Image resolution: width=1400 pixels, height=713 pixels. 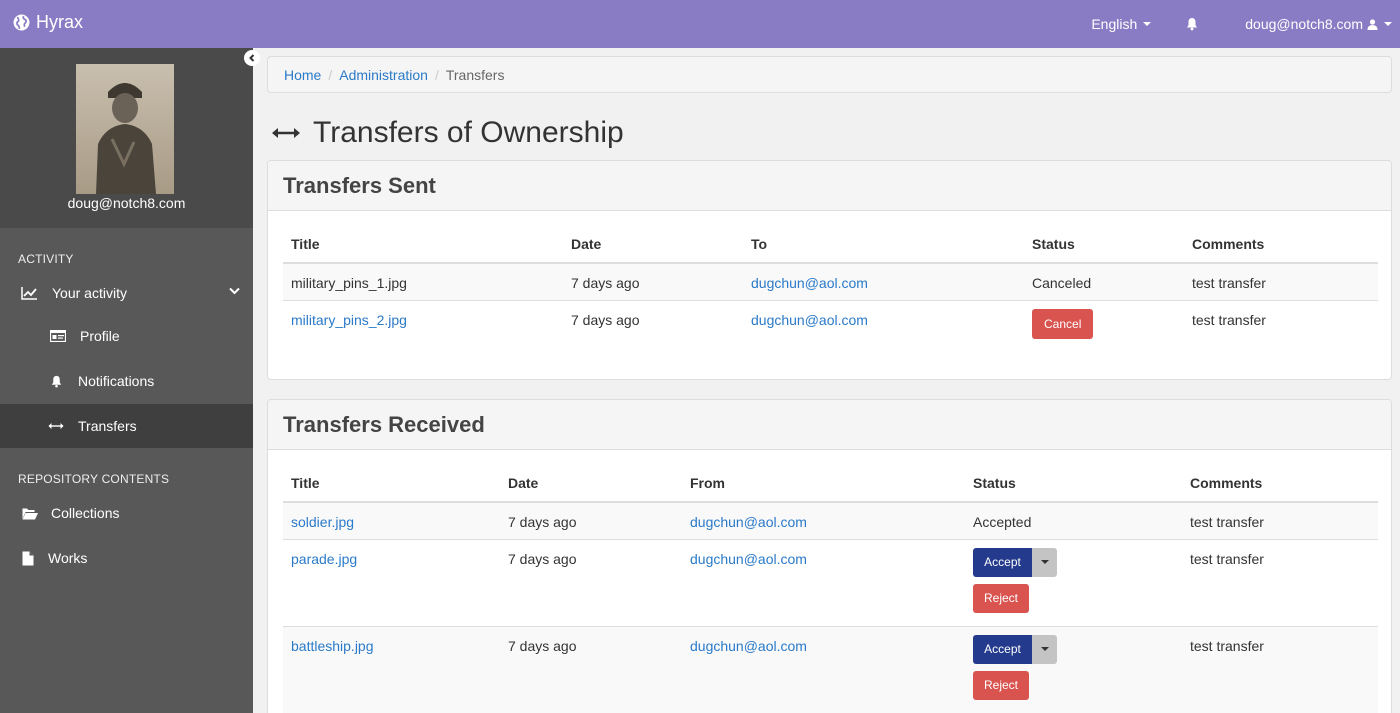 I want to click on sidebar-toggle, so click(x=252, y=58).